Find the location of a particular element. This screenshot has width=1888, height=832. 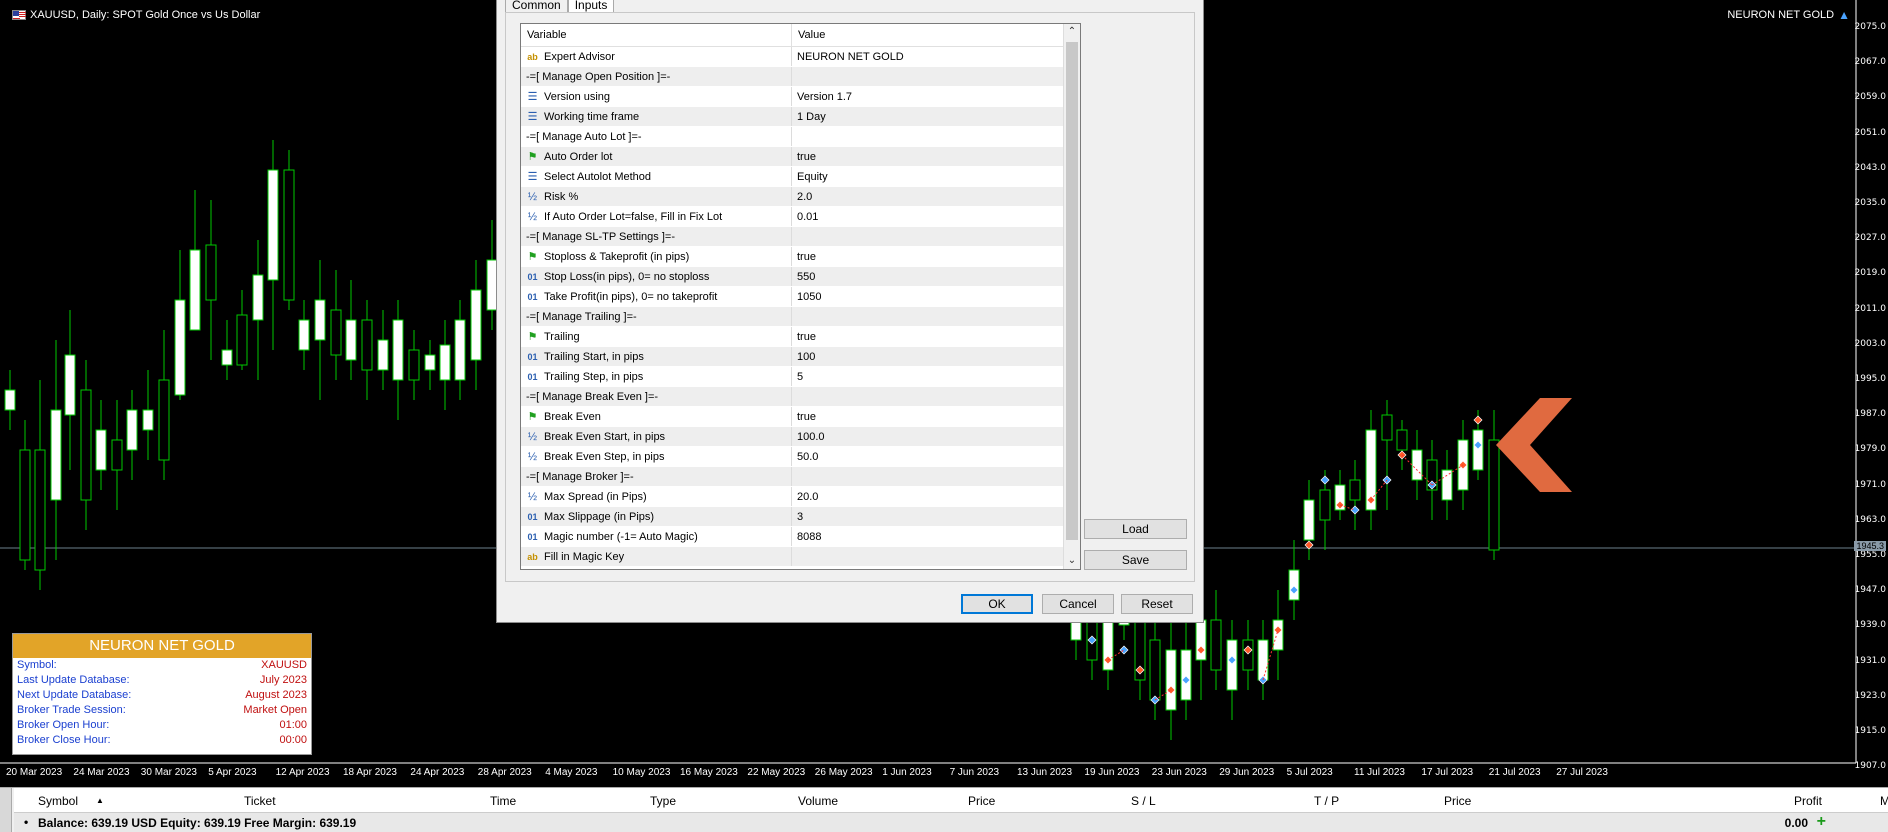

input-value-cell: 5 is located at coordinates (928, 376).